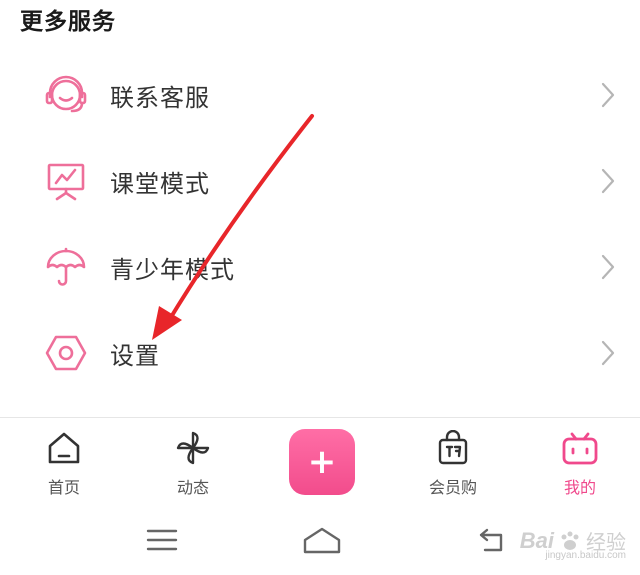  Describe the element at coordinates (193, 448) in the screenshot. I see `pinwheel-icon` at that location.